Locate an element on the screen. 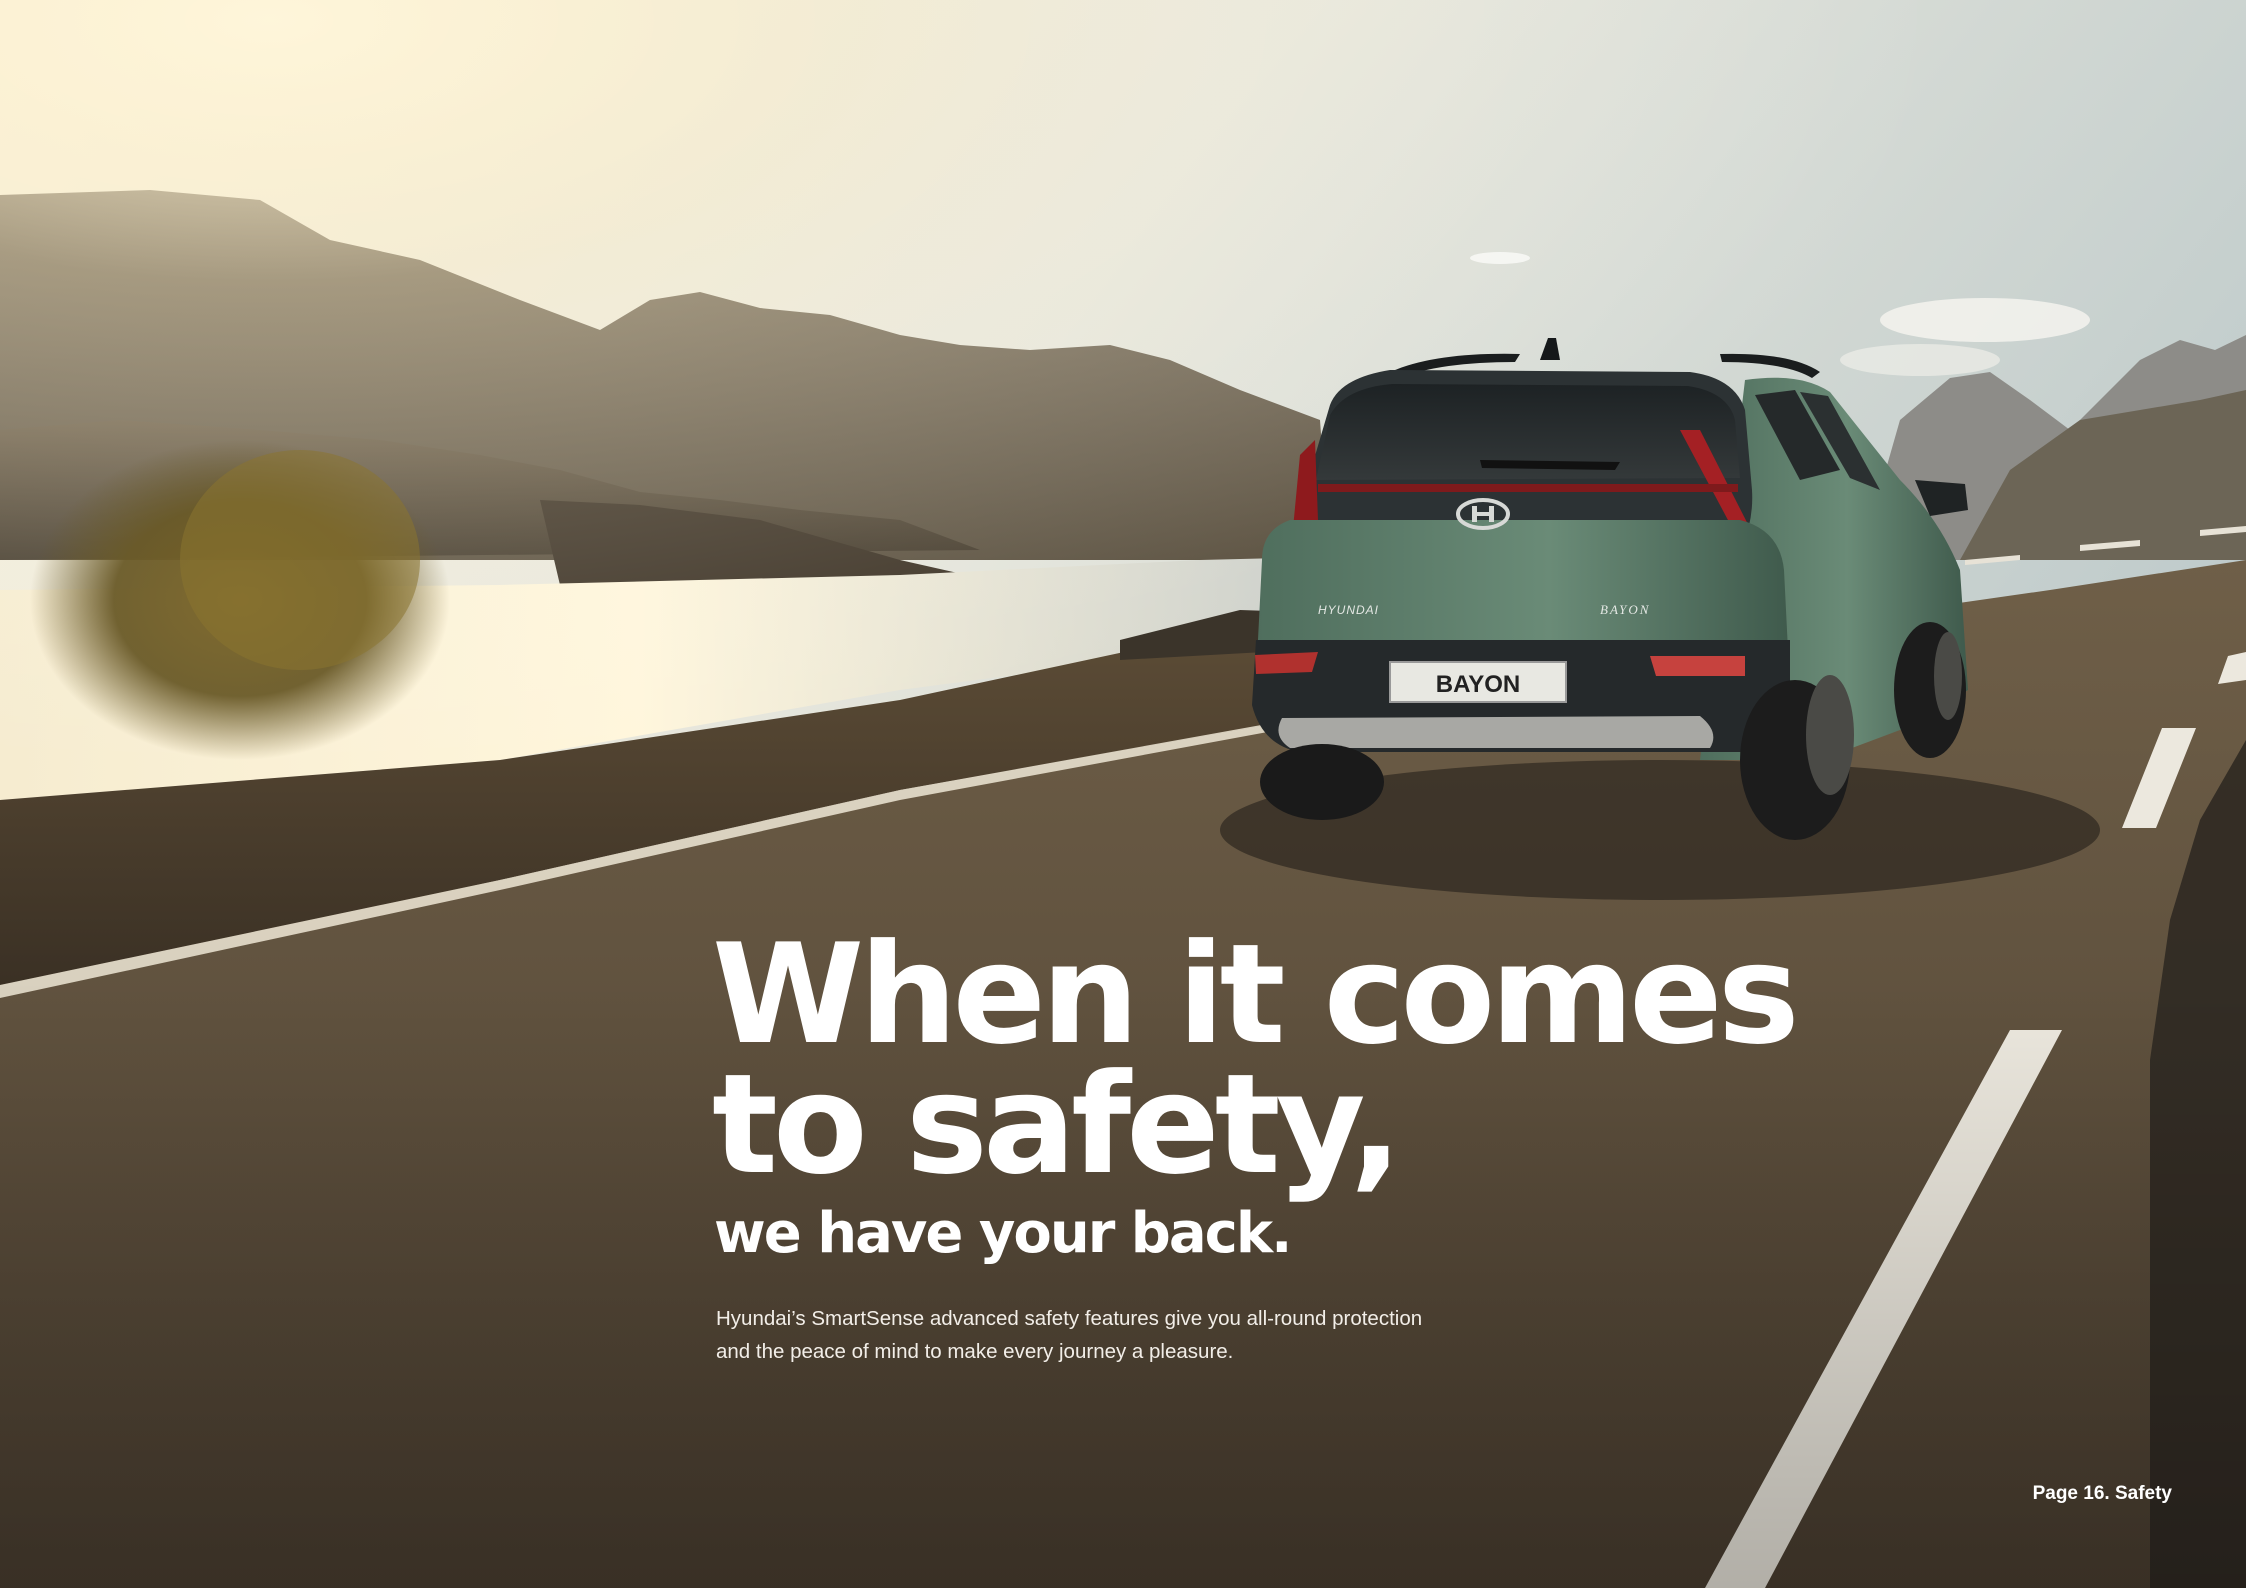 This screenshot has height=1588, width=2246. headline-line-1: When it comes is located at coordinates (1256, 994).